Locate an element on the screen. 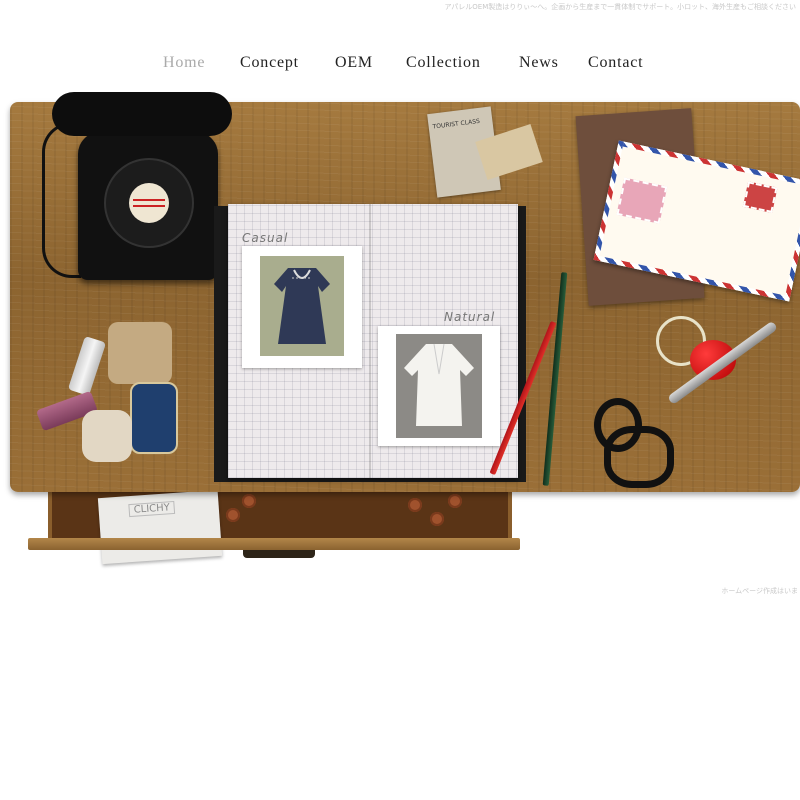 The image size is (800, 800). telephone is located at coordinates (137, 187).